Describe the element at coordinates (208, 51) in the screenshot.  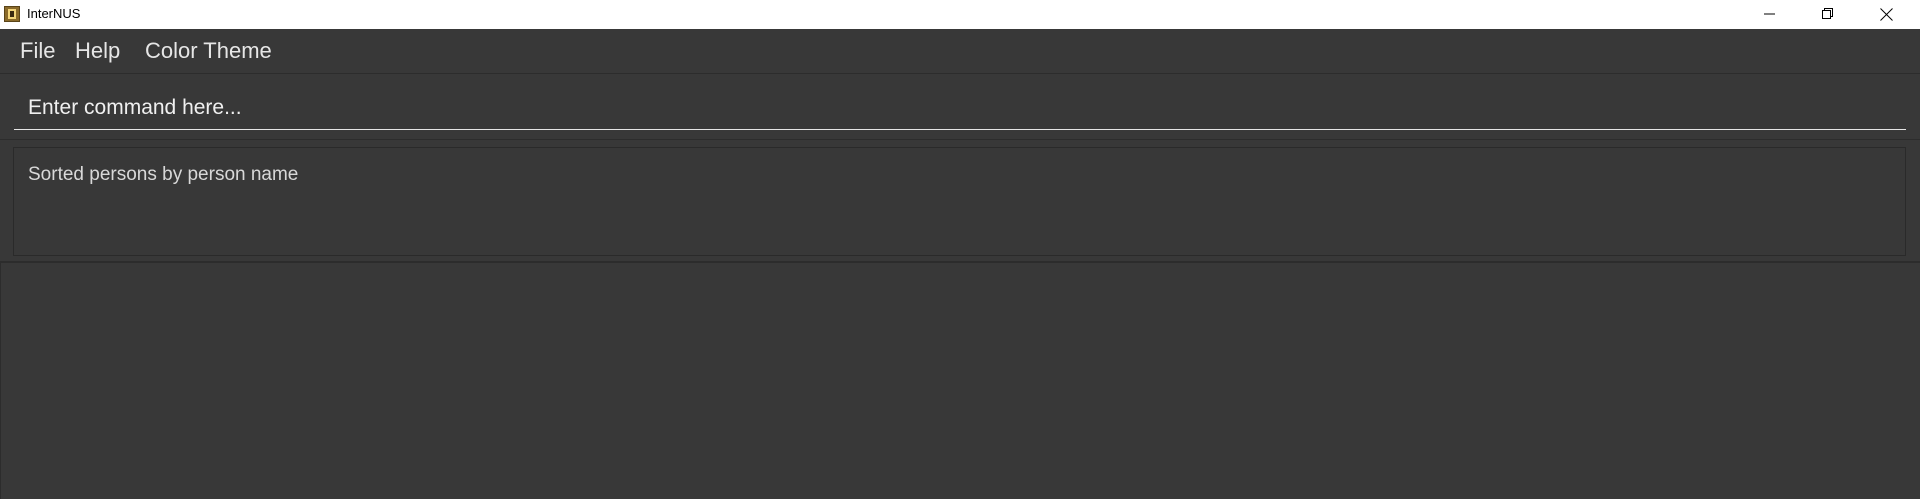
I see `menu-color-theme: Color Theme` at that location.